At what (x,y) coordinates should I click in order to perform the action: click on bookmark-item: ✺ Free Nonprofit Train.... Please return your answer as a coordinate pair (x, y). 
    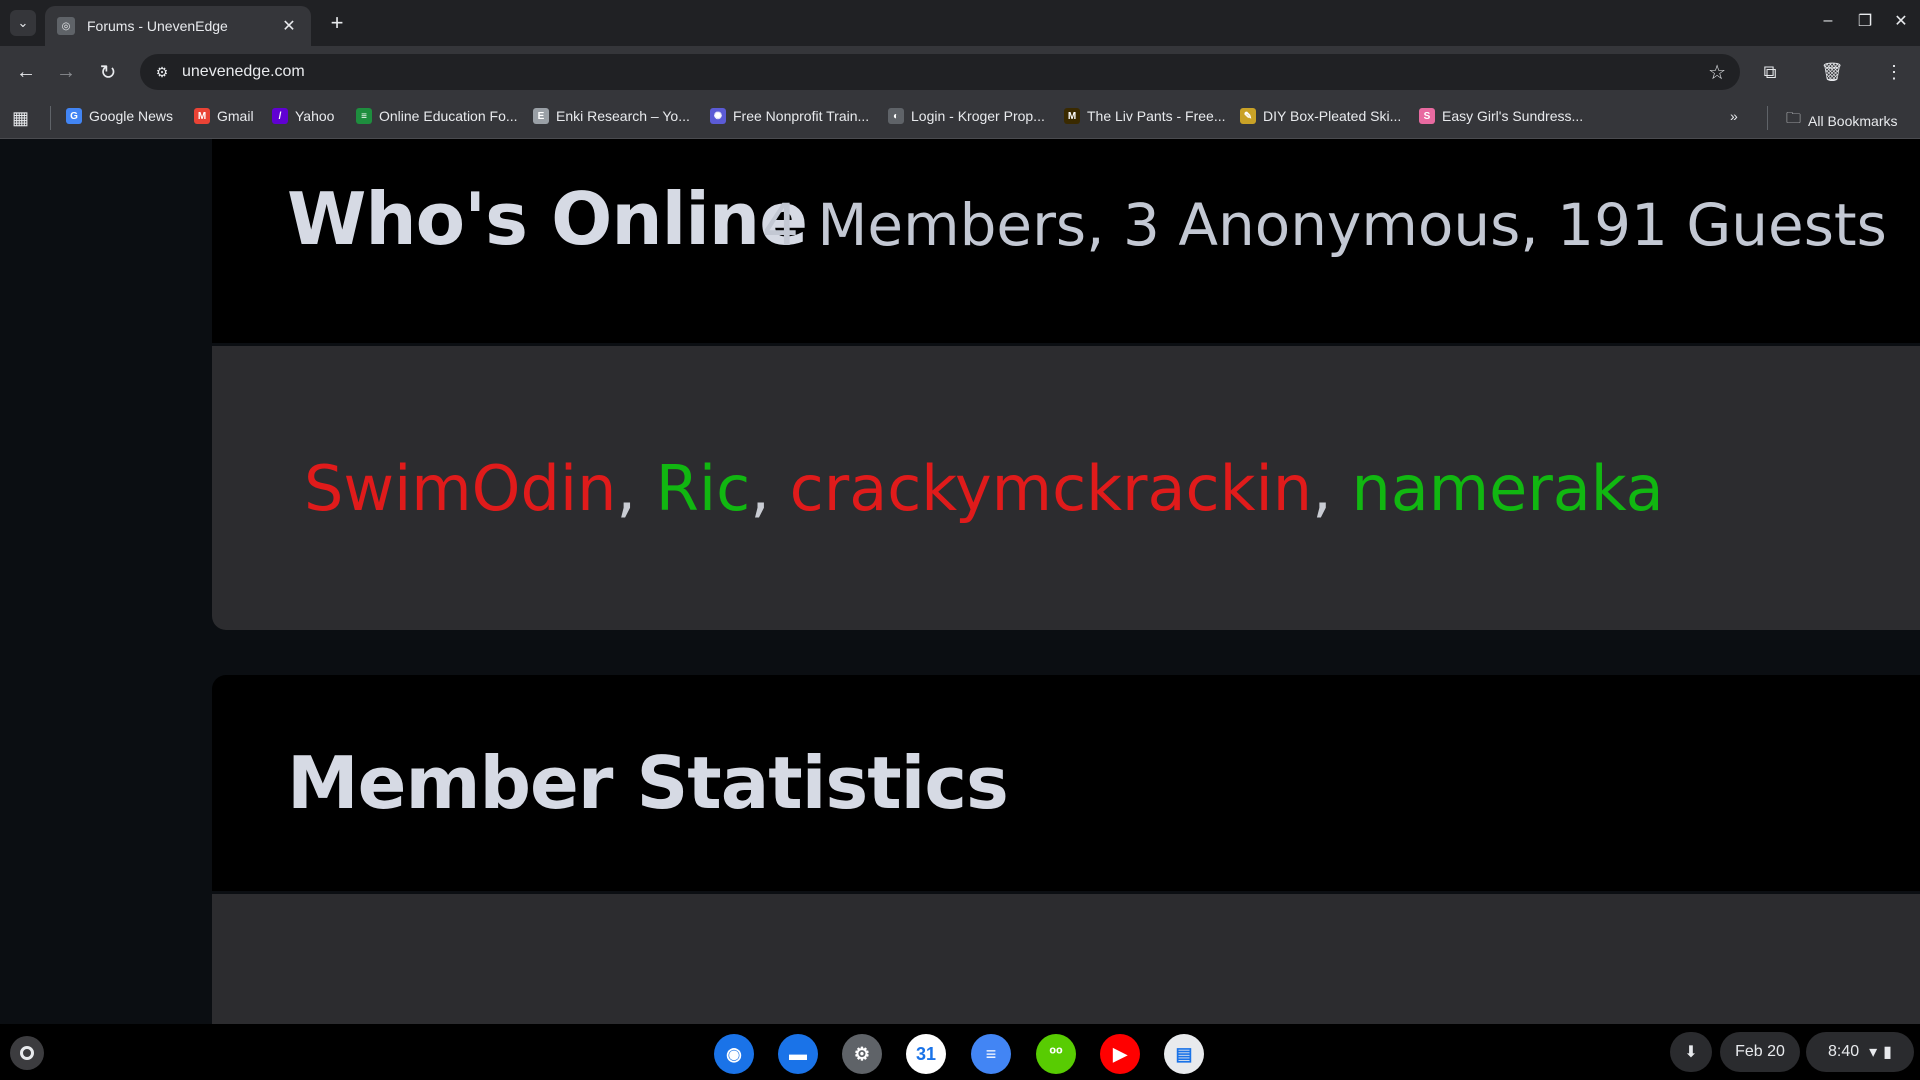
    Looking at the image, I should click on (789, 116).